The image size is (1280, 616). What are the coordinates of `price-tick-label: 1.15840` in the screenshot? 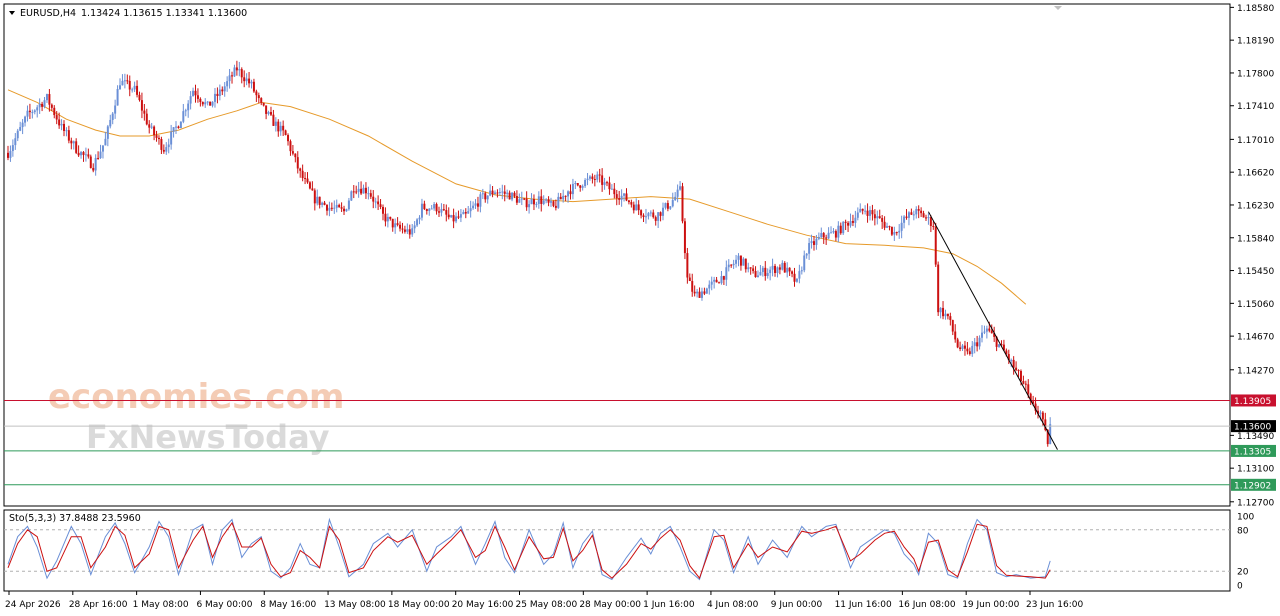 It's located at (1255, 239).